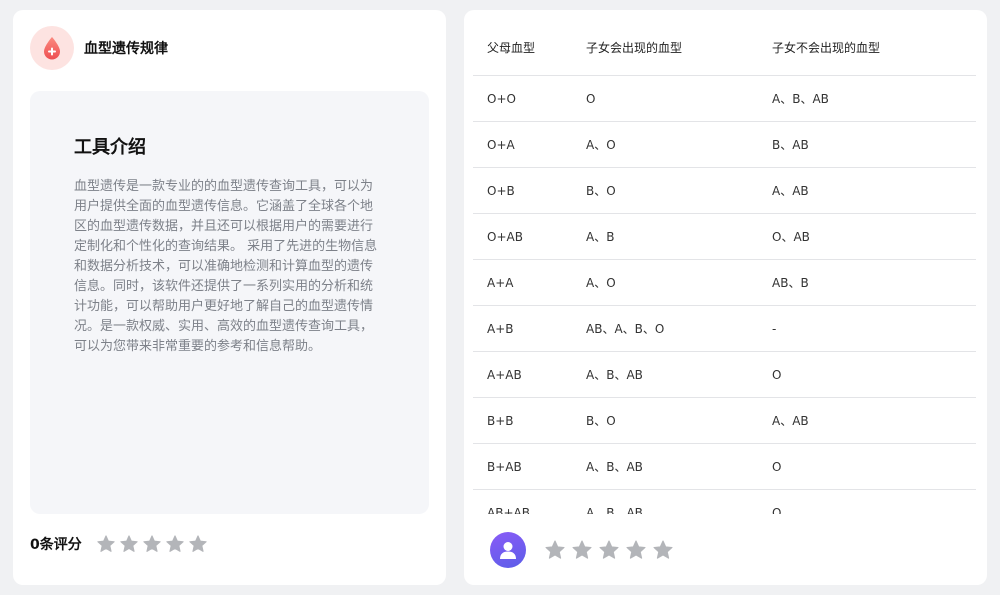 This screenshot has height=595, width=1000. What do you see at coordinates (724, 283) in the screenshot?
I see `table-row: A+A A、O AB、B` at bounding box center [724, 283].